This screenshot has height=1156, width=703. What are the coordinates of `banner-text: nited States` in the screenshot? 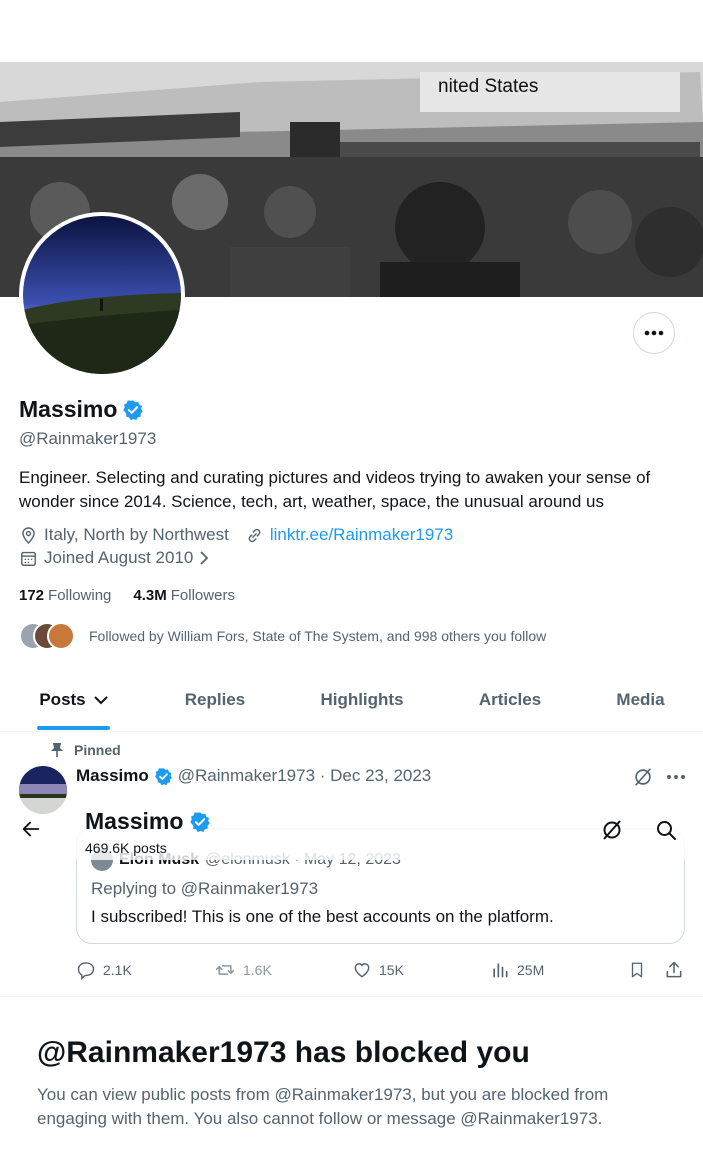 It's located at (488, 86).